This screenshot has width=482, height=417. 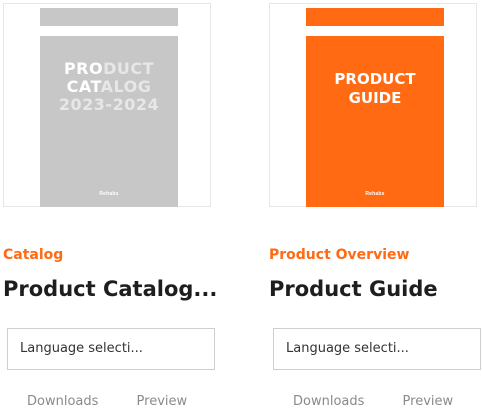 What do you see at coordinates (375, 289) in the screenshot?
I see `card-title: Product Guide` at bounding box center [375, 289].